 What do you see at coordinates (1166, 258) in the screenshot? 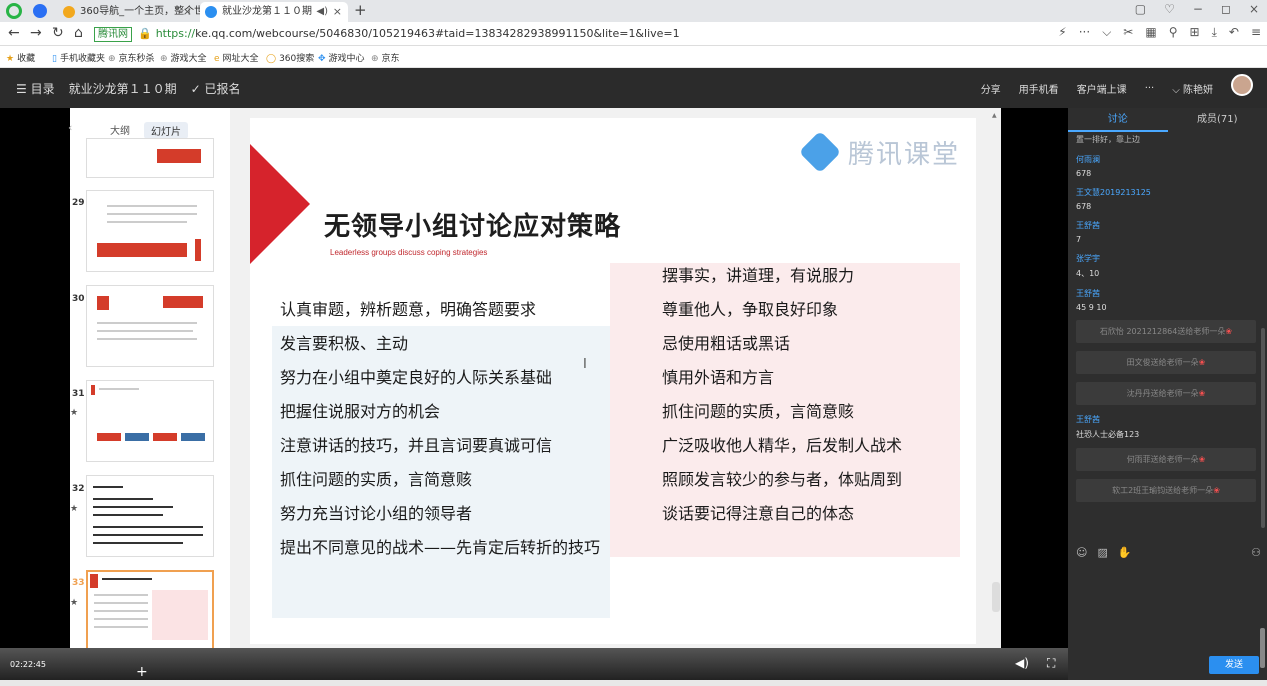
I see `sender-name: 张学宇` at bounding box center [1166, 258].